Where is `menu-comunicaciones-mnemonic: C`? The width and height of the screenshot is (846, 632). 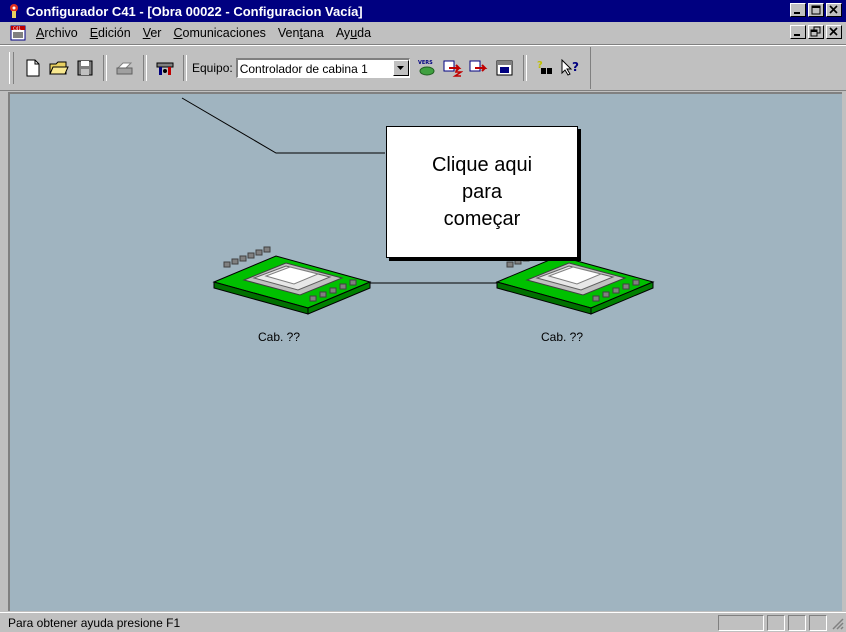 menu-comunicaciones-mnemonic: C is located at coordinates (178, 33).